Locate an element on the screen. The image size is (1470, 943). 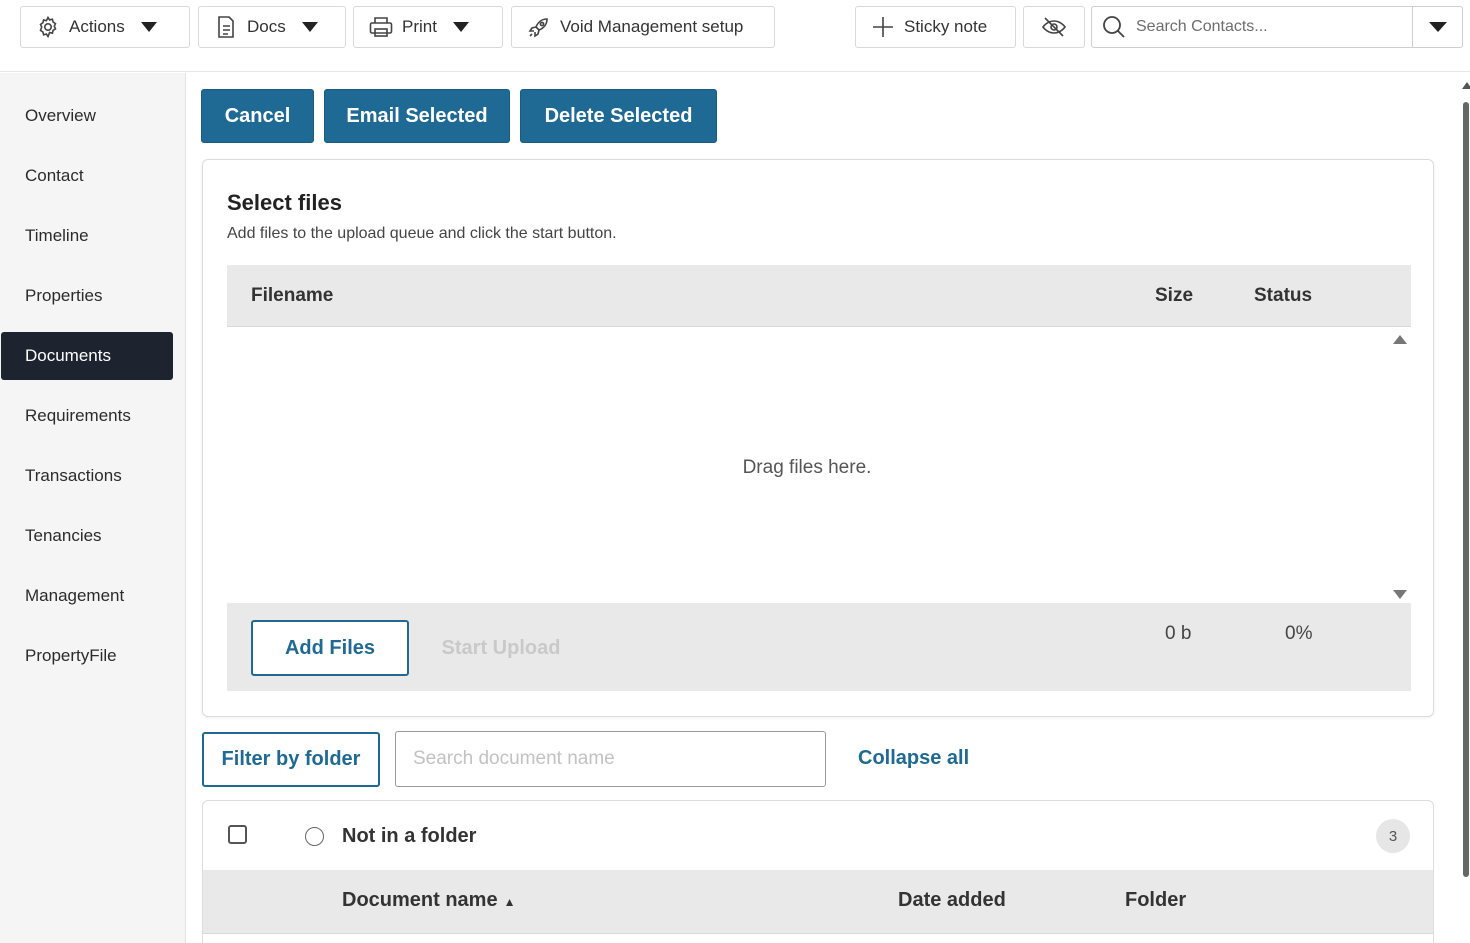
contact-search is located at coordinates (1277, 27).